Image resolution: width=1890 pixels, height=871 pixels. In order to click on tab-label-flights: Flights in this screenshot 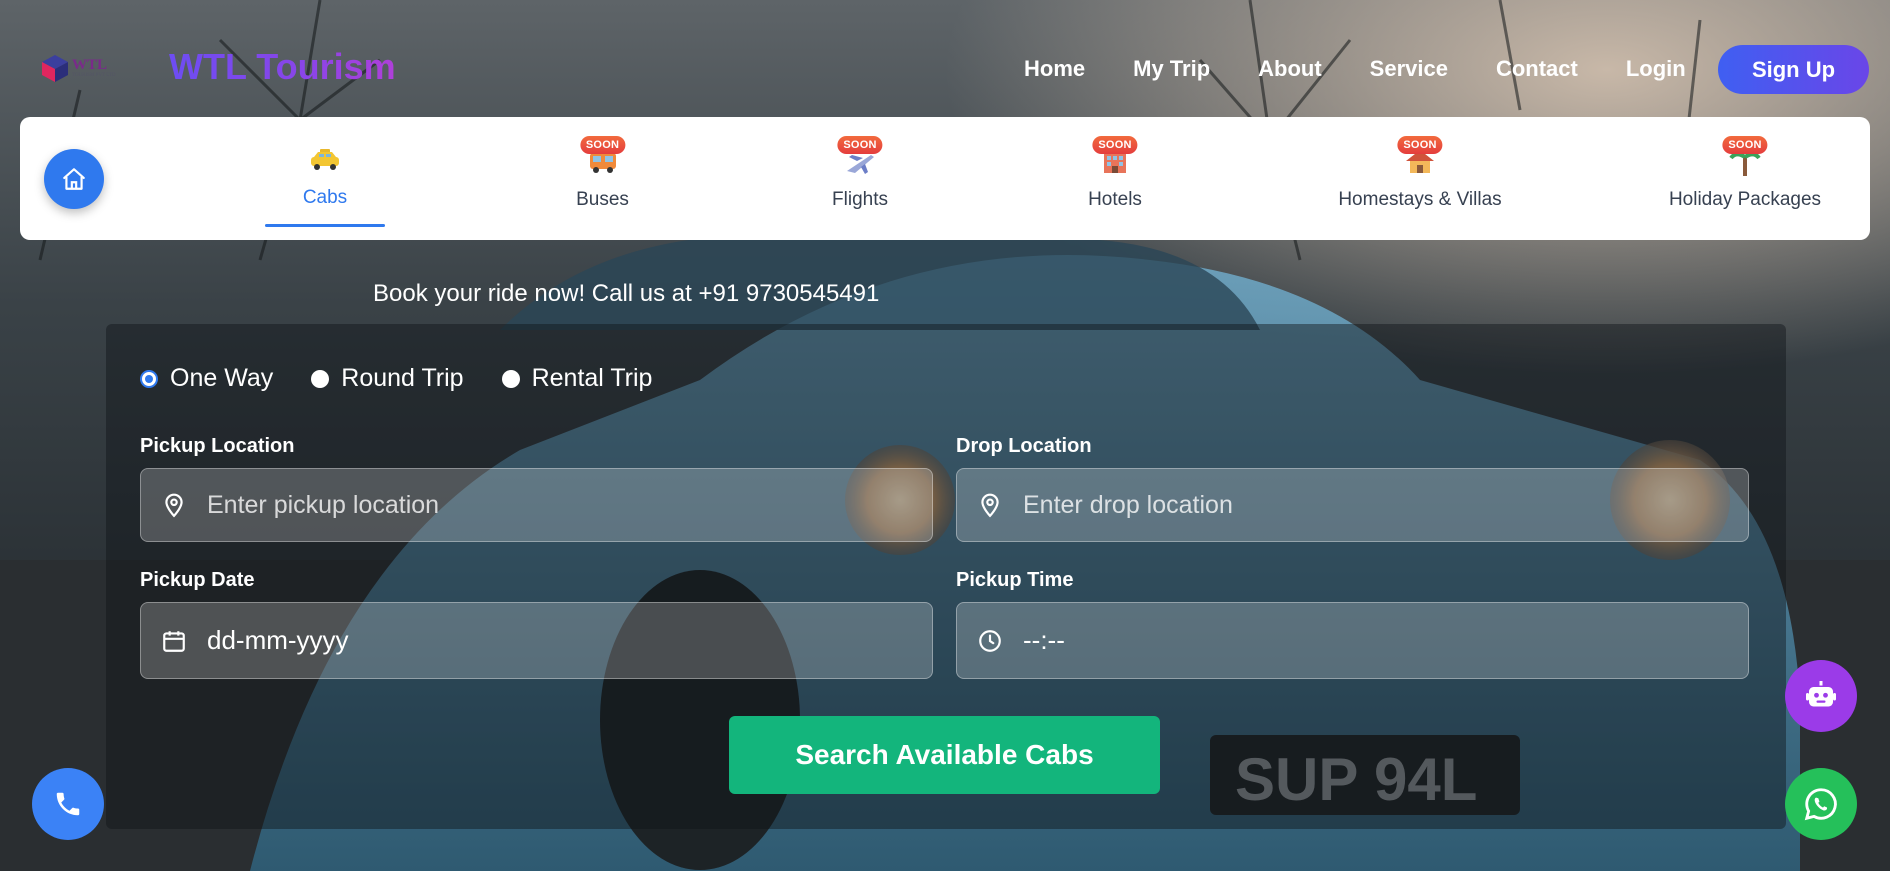, I will do `click(860, 199)`.